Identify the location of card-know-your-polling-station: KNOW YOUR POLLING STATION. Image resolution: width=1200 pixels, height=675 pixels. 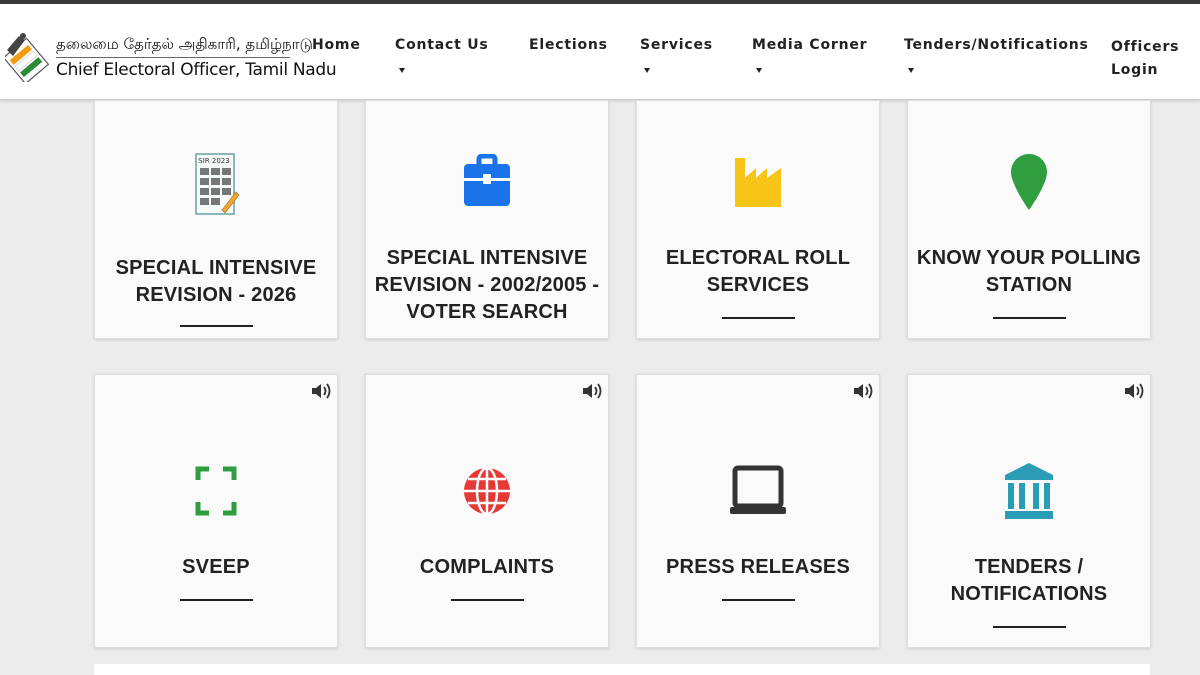
(1029, 219).